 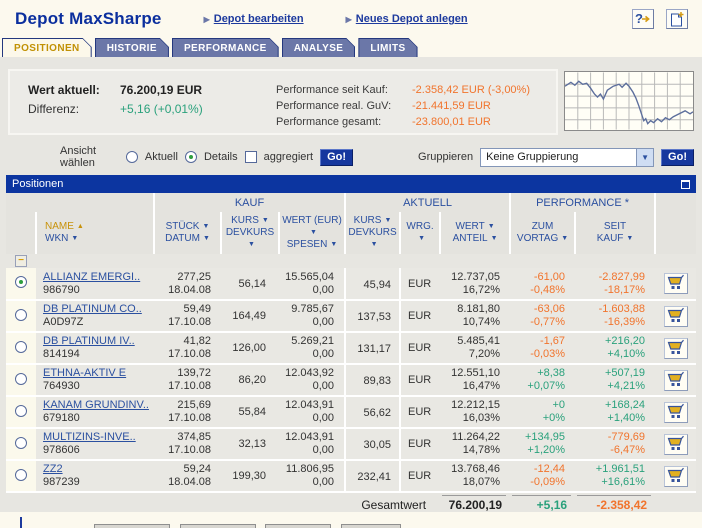 I want to click on column-header-8: ZUM VORTAG ▼, so click(x=542, y=233).